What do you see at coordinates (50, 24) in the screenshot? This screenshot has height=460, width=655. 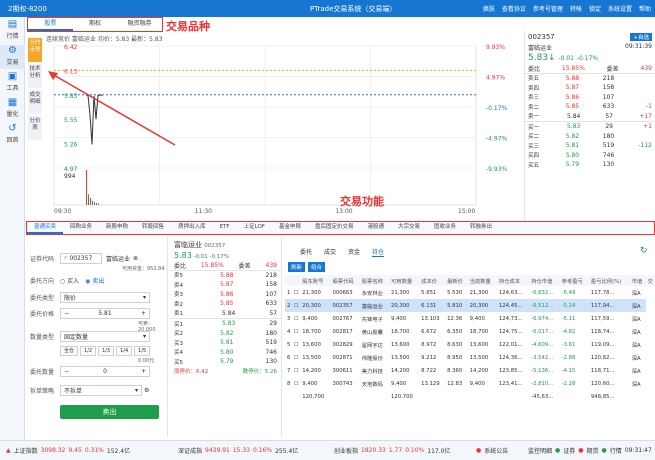 I see `tab-stock: 股票` at bounding box center [50, 24].